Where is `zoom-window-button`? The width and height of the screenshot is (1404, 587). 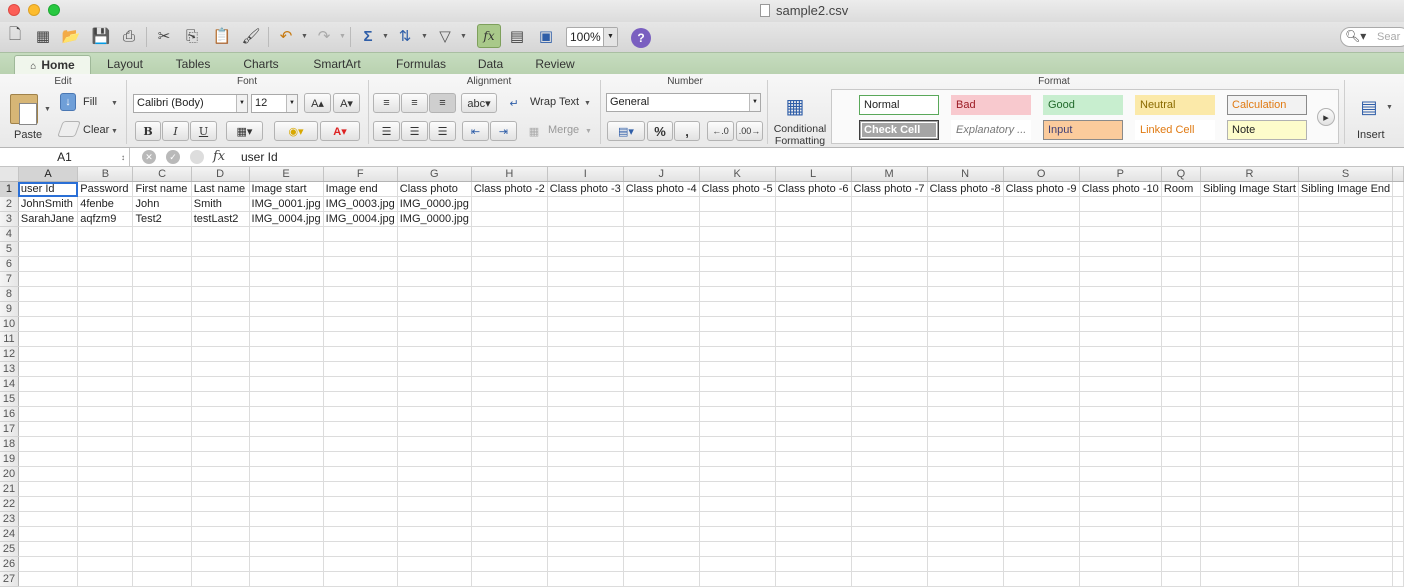
zoom-window-button is located at coordinates (54, 10).